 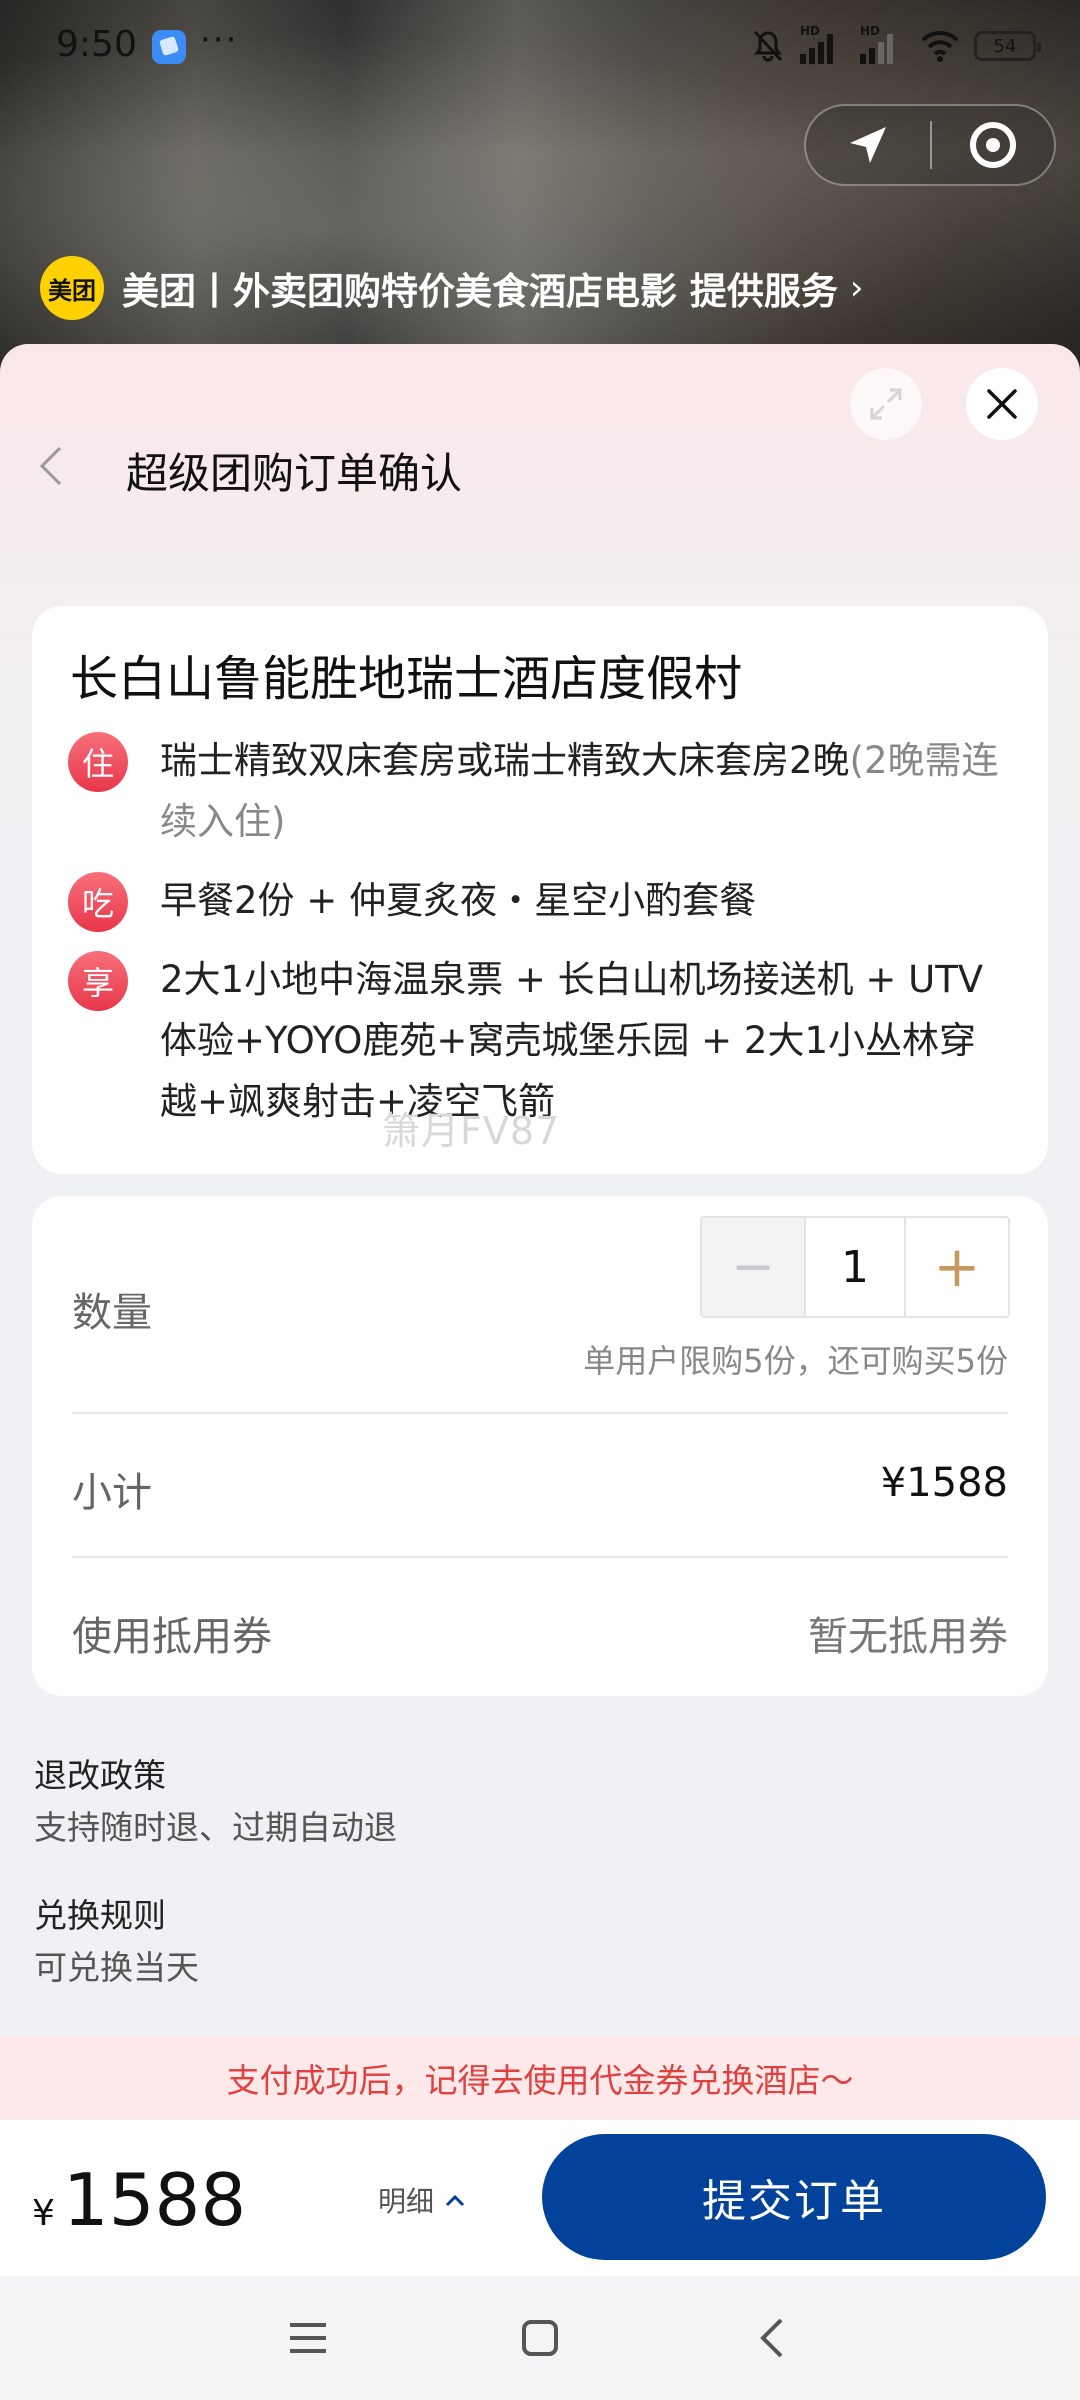 I want to click on watermark: 箫月FV87, so click(x=471, y=1131).